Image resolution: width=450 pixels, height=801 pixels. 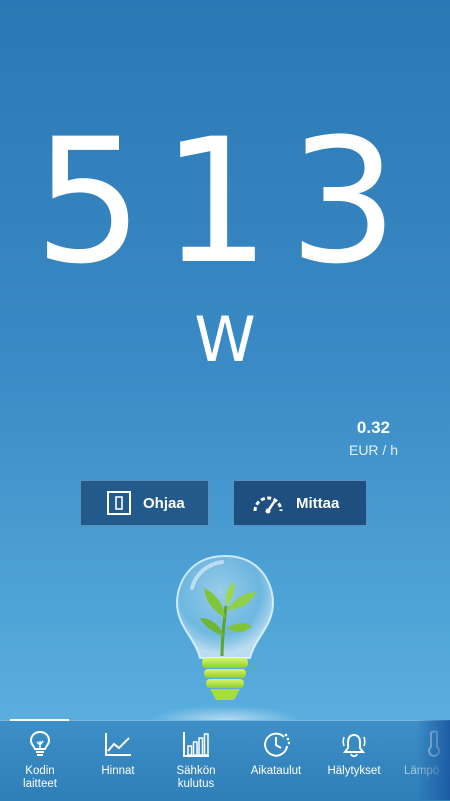 What do you see at coordinates (268, 503) in the screenshot?
I see `gauge-icon` at bounding box center [268, 503].